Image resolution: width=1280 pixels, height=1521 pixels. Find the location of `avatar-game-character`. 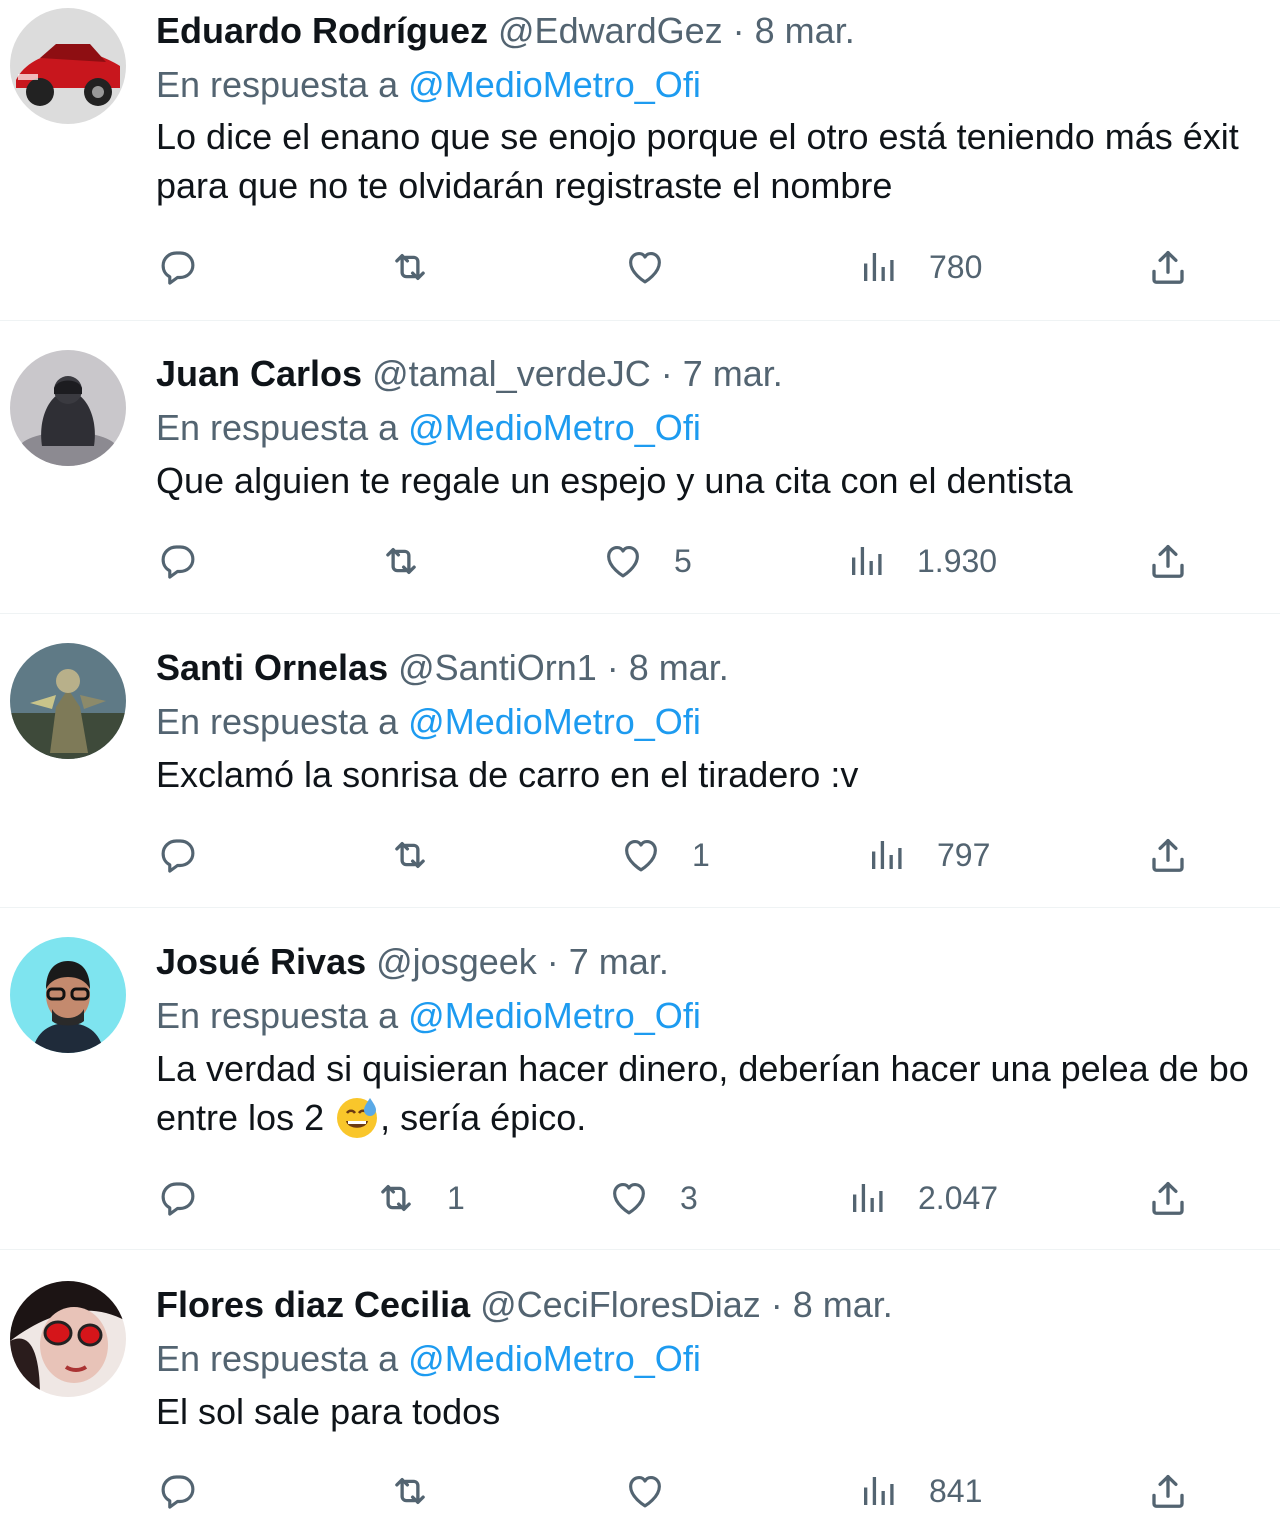

avatar-game-character is located at coordinates (68, 701).